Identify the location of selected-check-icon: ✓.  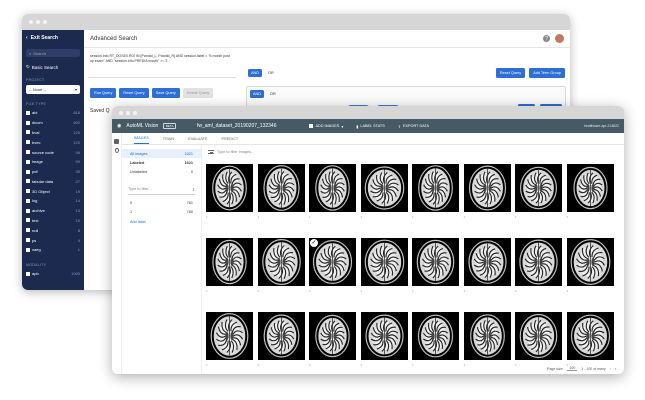
(314, 243).